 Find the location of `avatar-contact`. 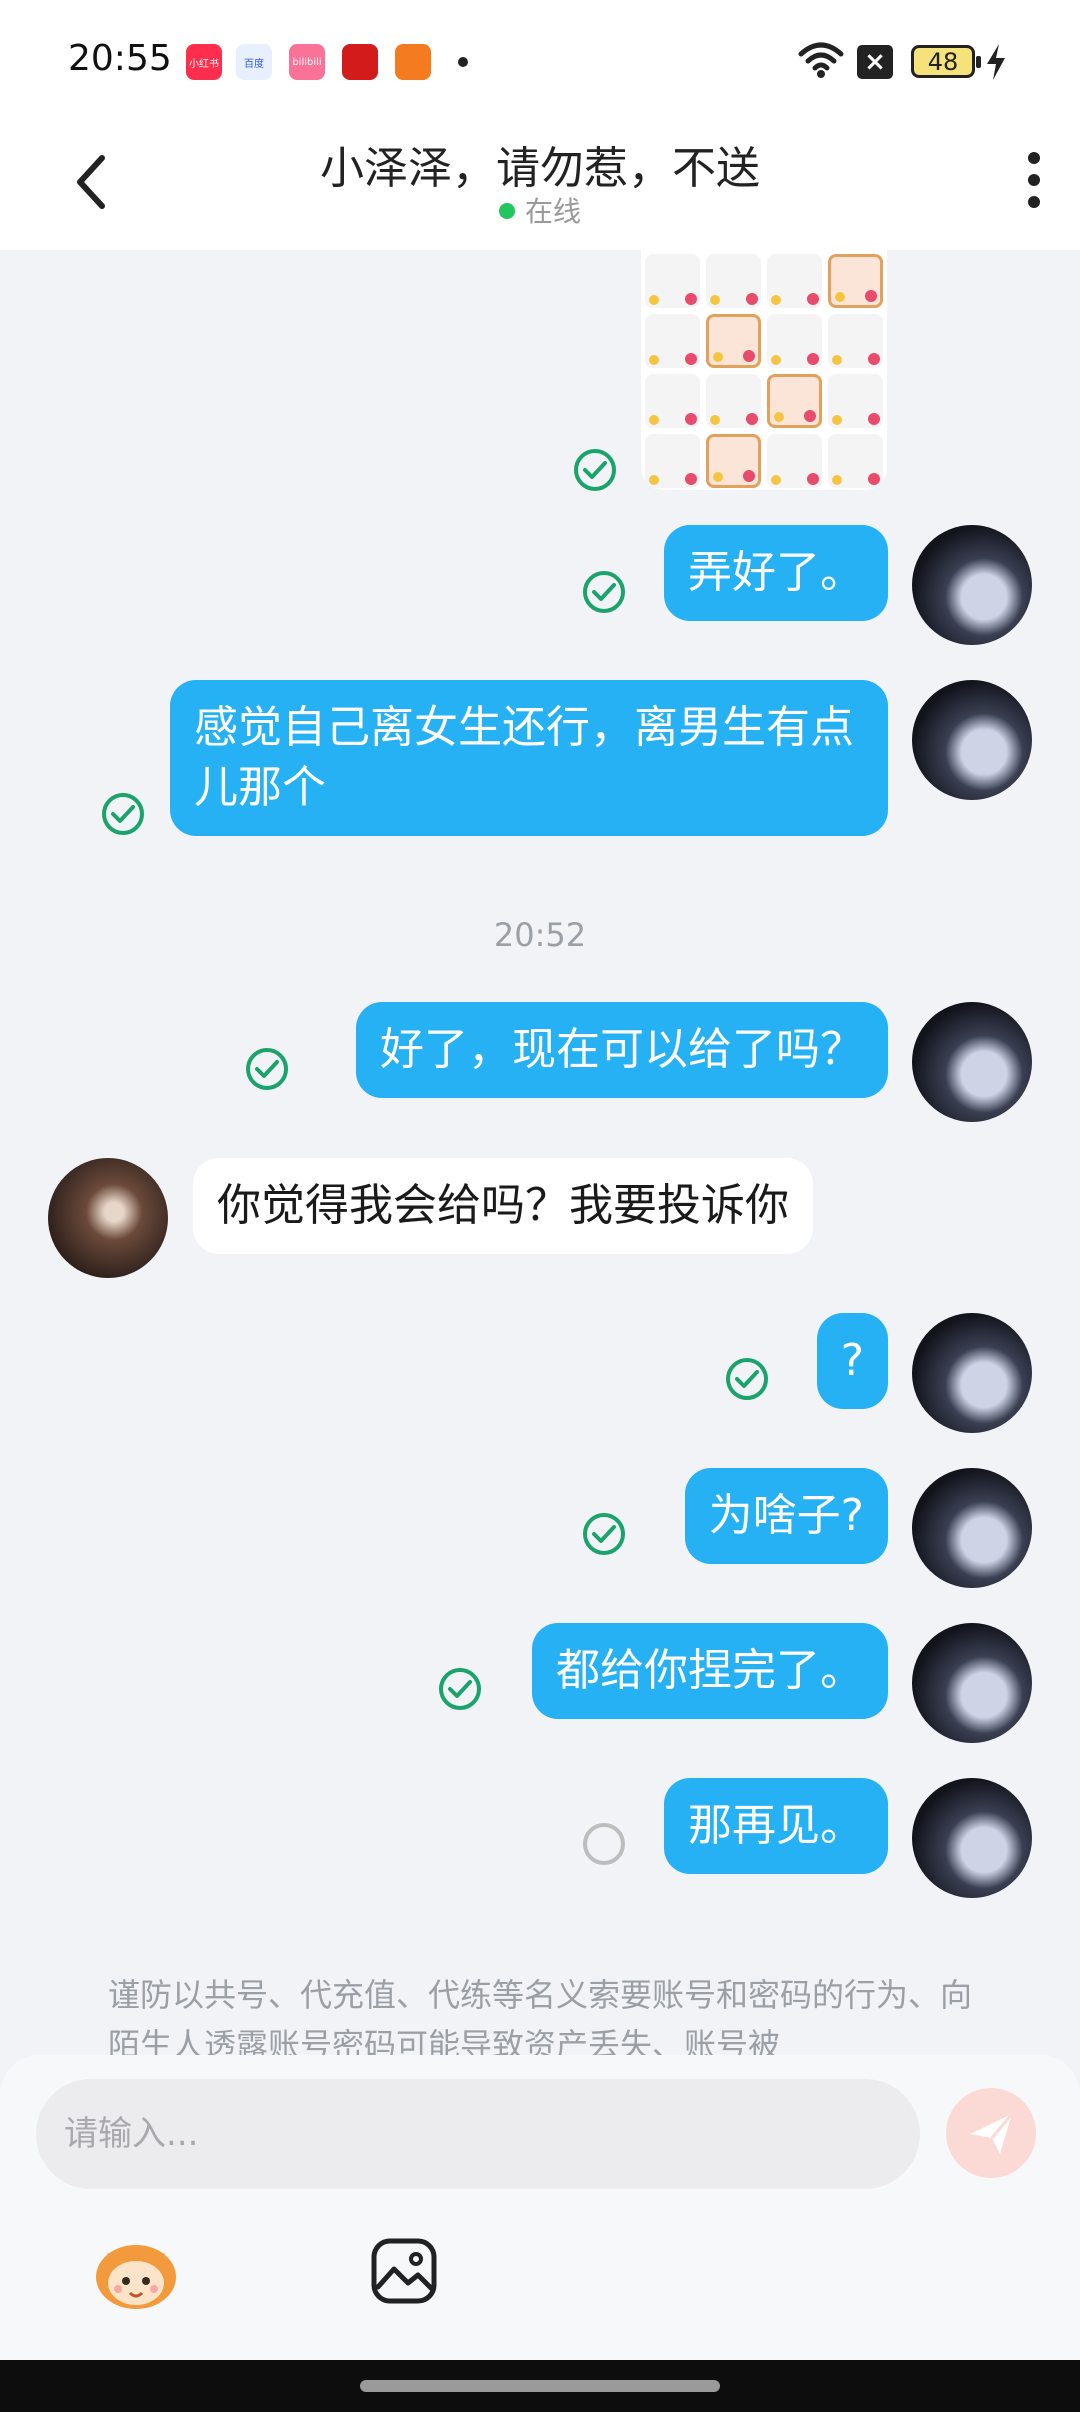

avatar-contact is located at coordinates (108, 1218).